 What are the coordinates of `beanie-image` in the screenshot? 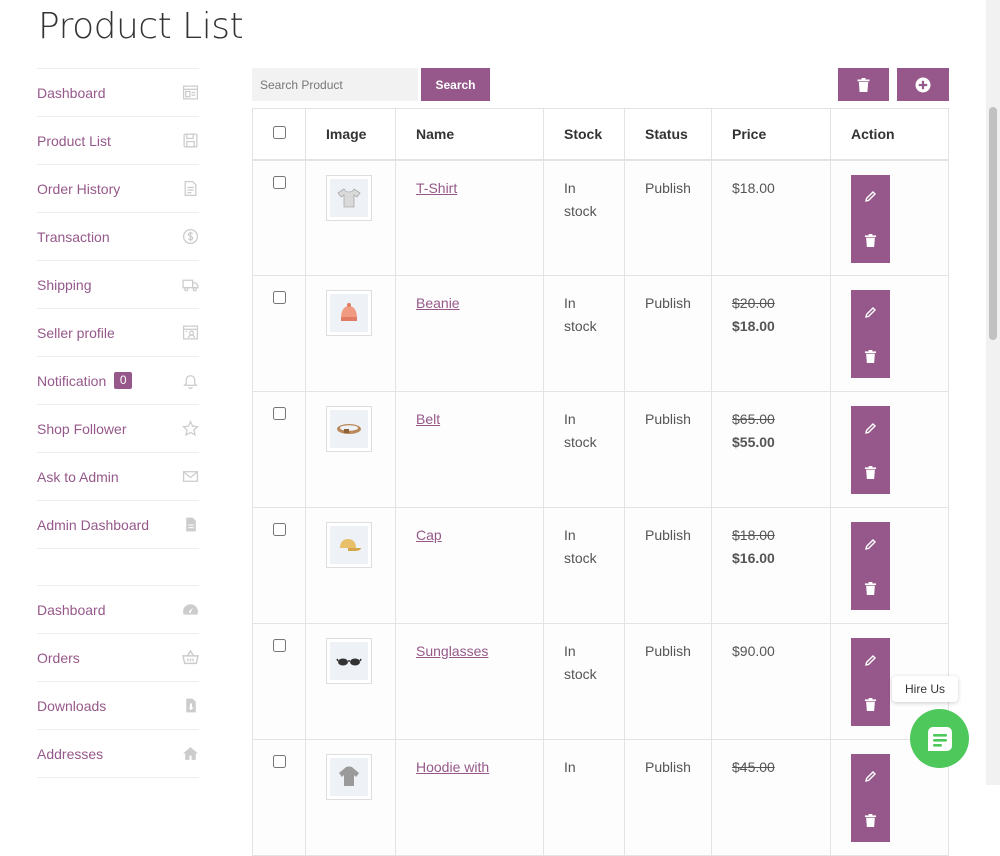 It's located at (349, 313).